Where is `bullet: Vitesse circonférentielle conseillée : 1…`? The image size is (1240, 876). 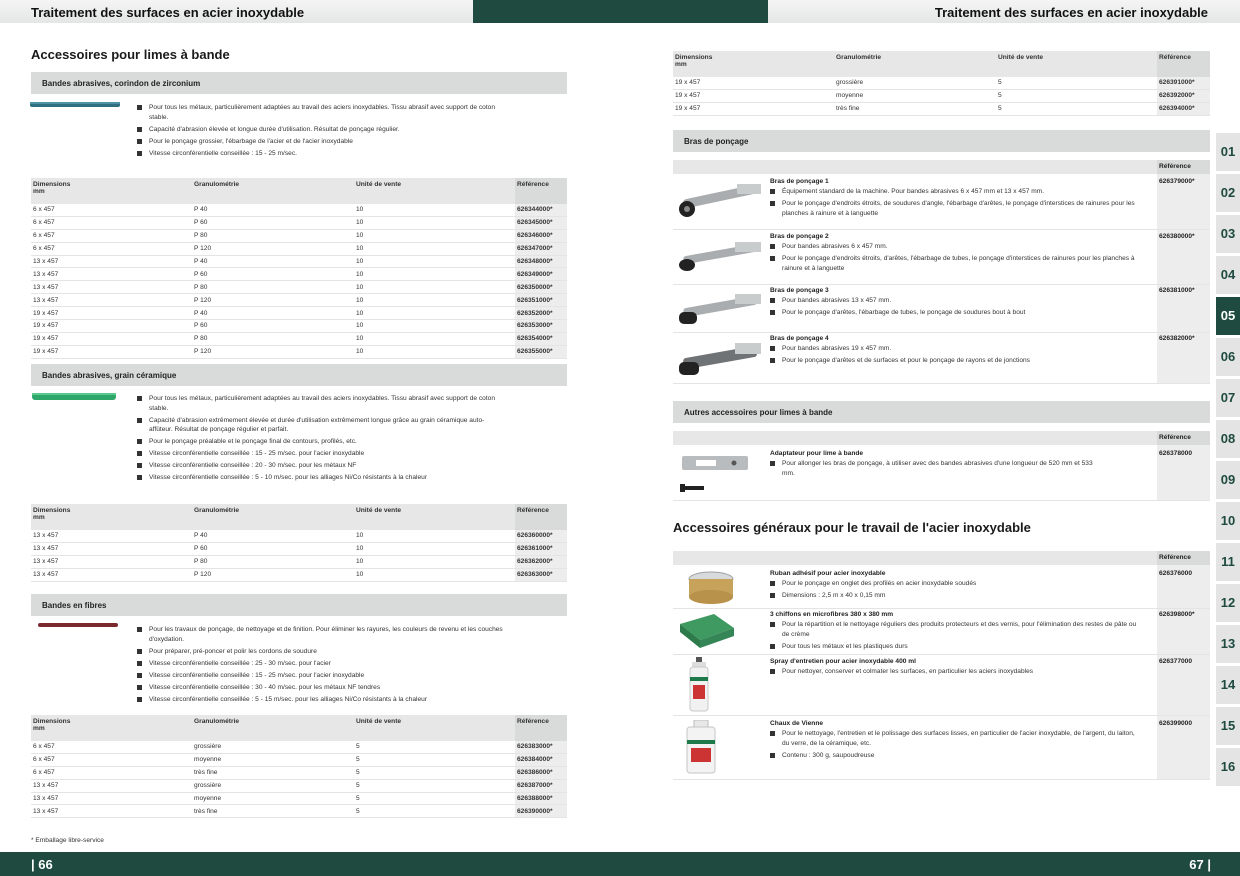
bullet: Vitesse circonférentielle conseillée : 1… is located at coordinates (317, 154).